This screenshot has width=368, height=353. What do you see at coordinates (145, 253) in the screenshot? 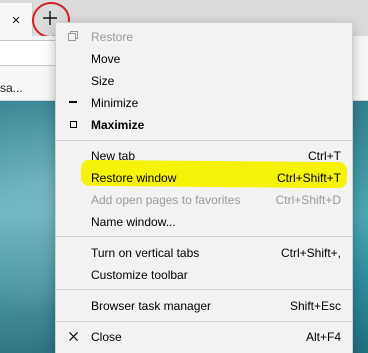
I see `menu-item-label: Turn on vertical tabs` at bounding box center [145, 253].